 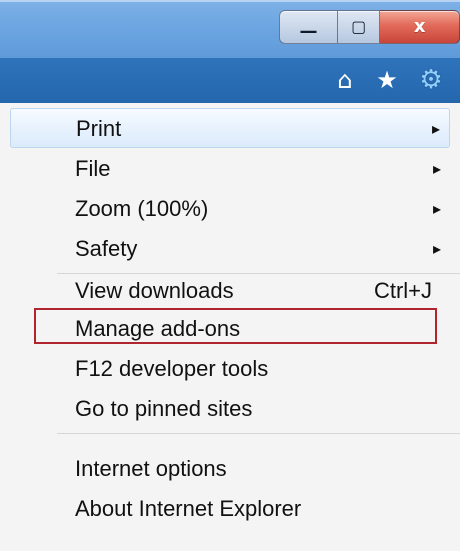 I want to click on browser-toolbar: ⌂ ★ ⚙, so click(x=230, y=80).